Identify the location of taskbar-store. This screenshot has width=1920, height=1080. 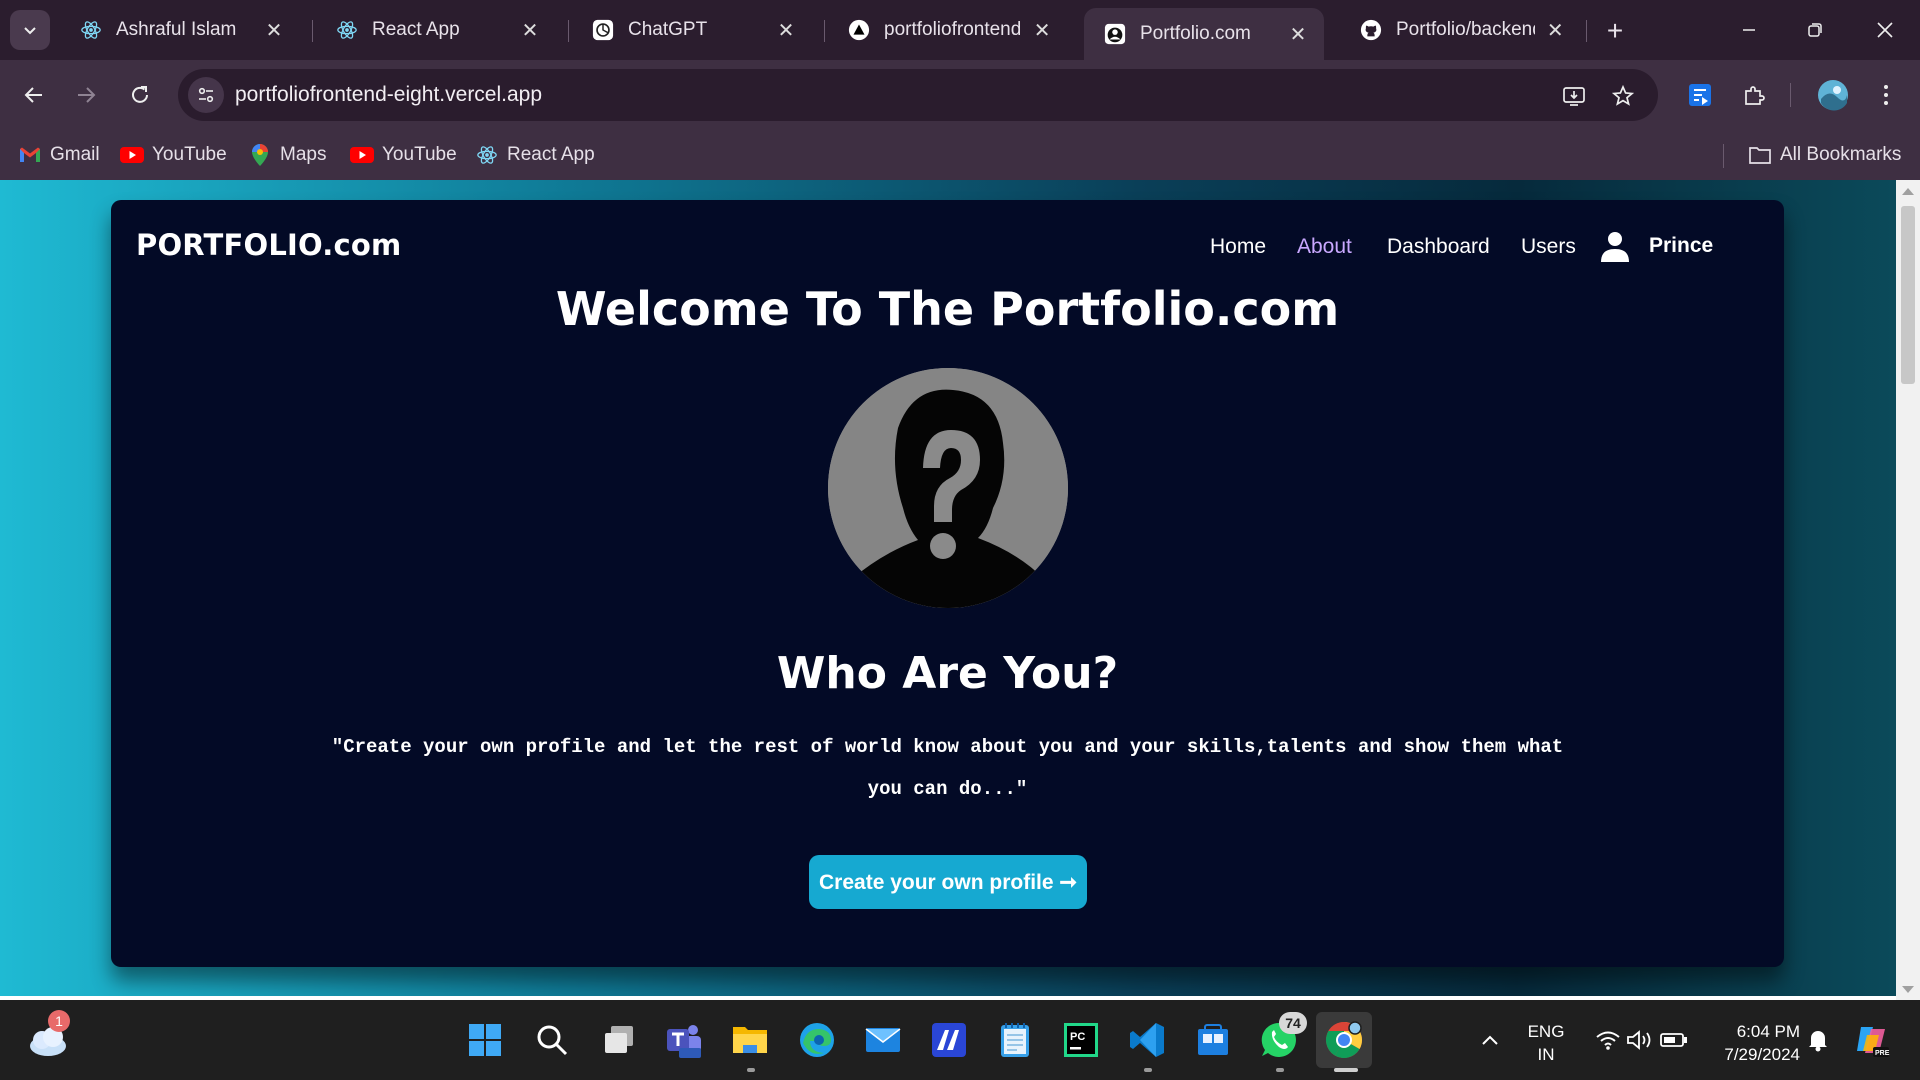
(1213, 1040).